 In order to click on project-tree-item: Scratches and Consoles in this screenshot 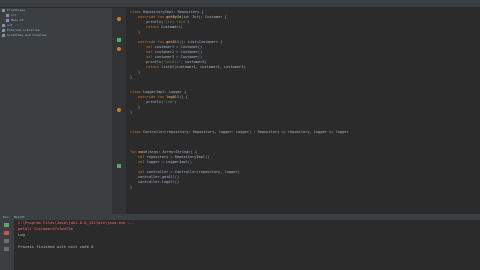, I will do `click(56, 35)`.